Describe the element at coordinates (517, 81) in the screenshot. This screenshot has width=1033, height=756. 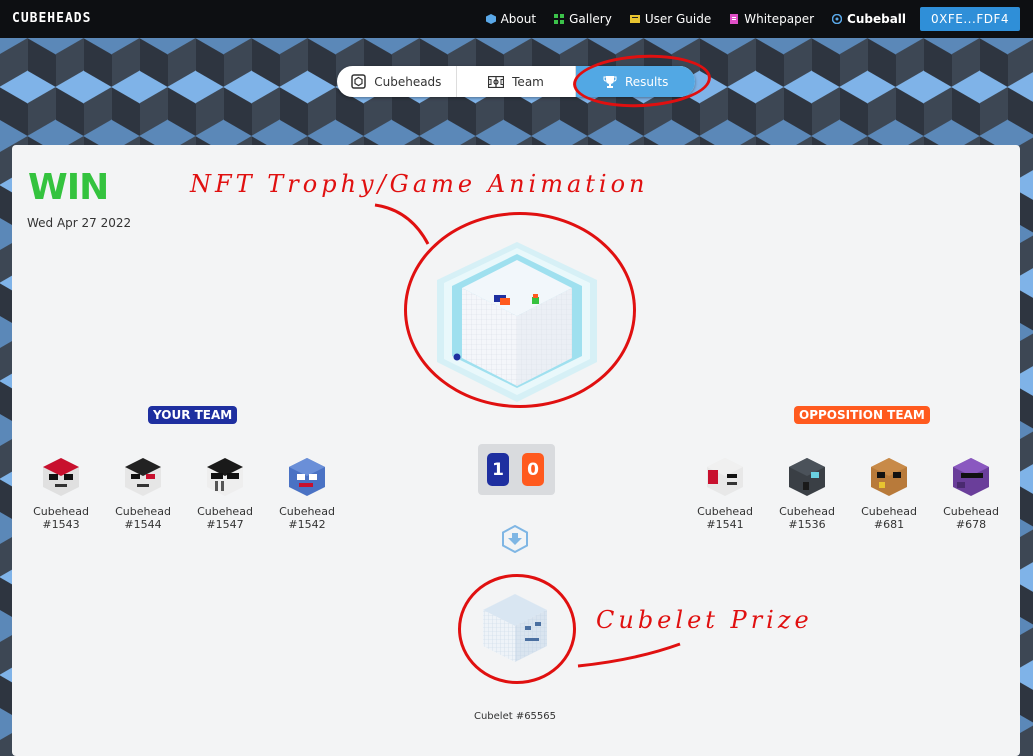
I see `tab-team: Team` at that location.